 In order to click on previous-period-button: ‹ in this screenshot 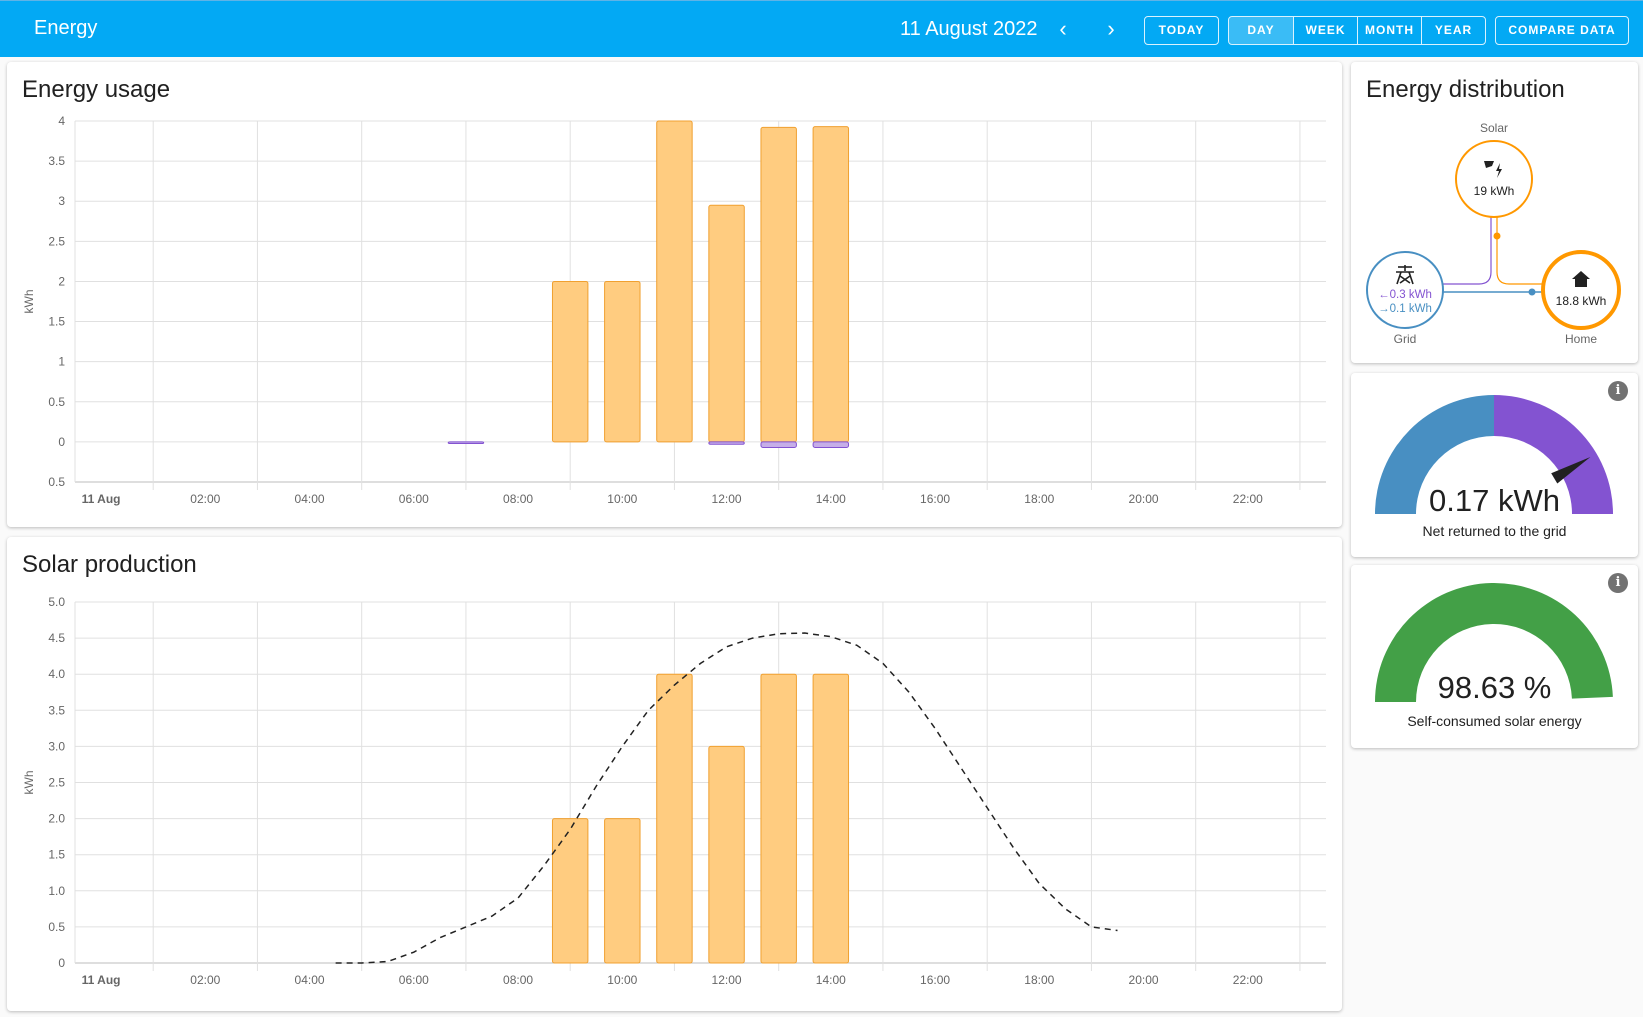, I will do `click(1063, 30)`.